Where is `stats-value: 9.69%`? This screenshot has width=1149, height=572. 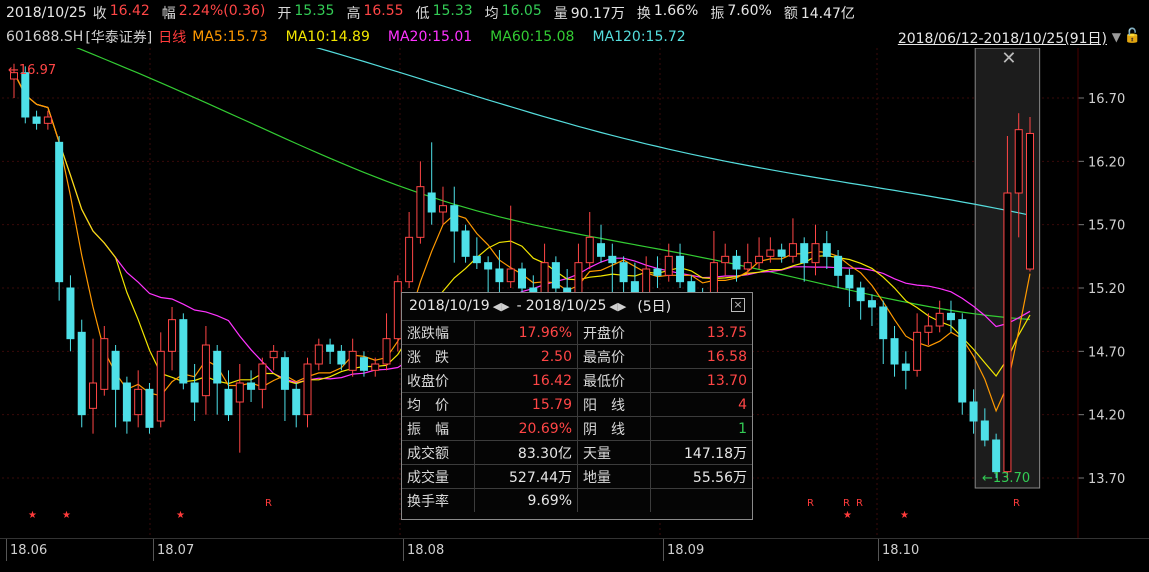
stats-value: 9.69% is located at coordinates (526, 500).